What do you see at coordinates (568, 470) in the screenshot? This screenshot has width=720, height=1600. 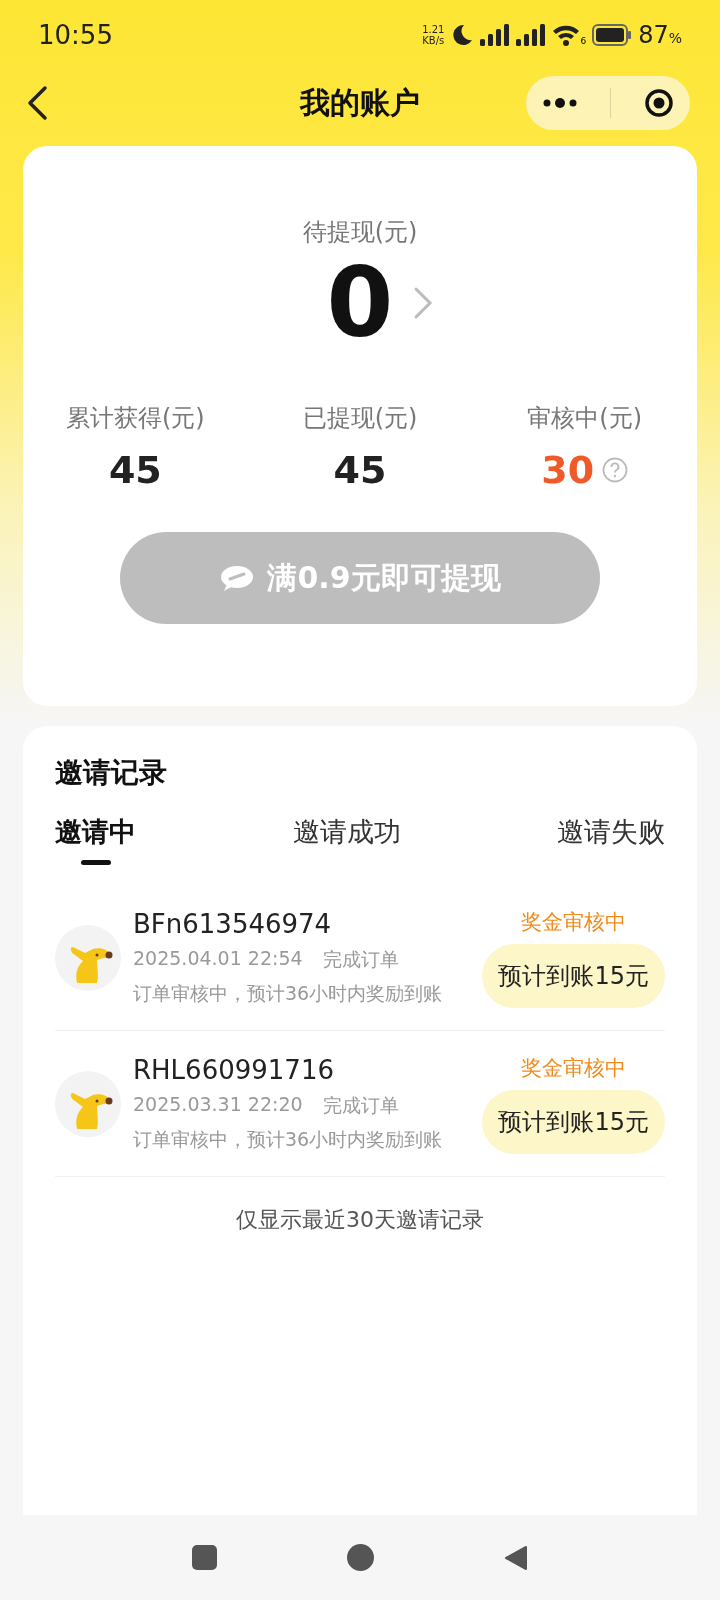 I see `stat-value: 30` at bounding box center [568, 470].